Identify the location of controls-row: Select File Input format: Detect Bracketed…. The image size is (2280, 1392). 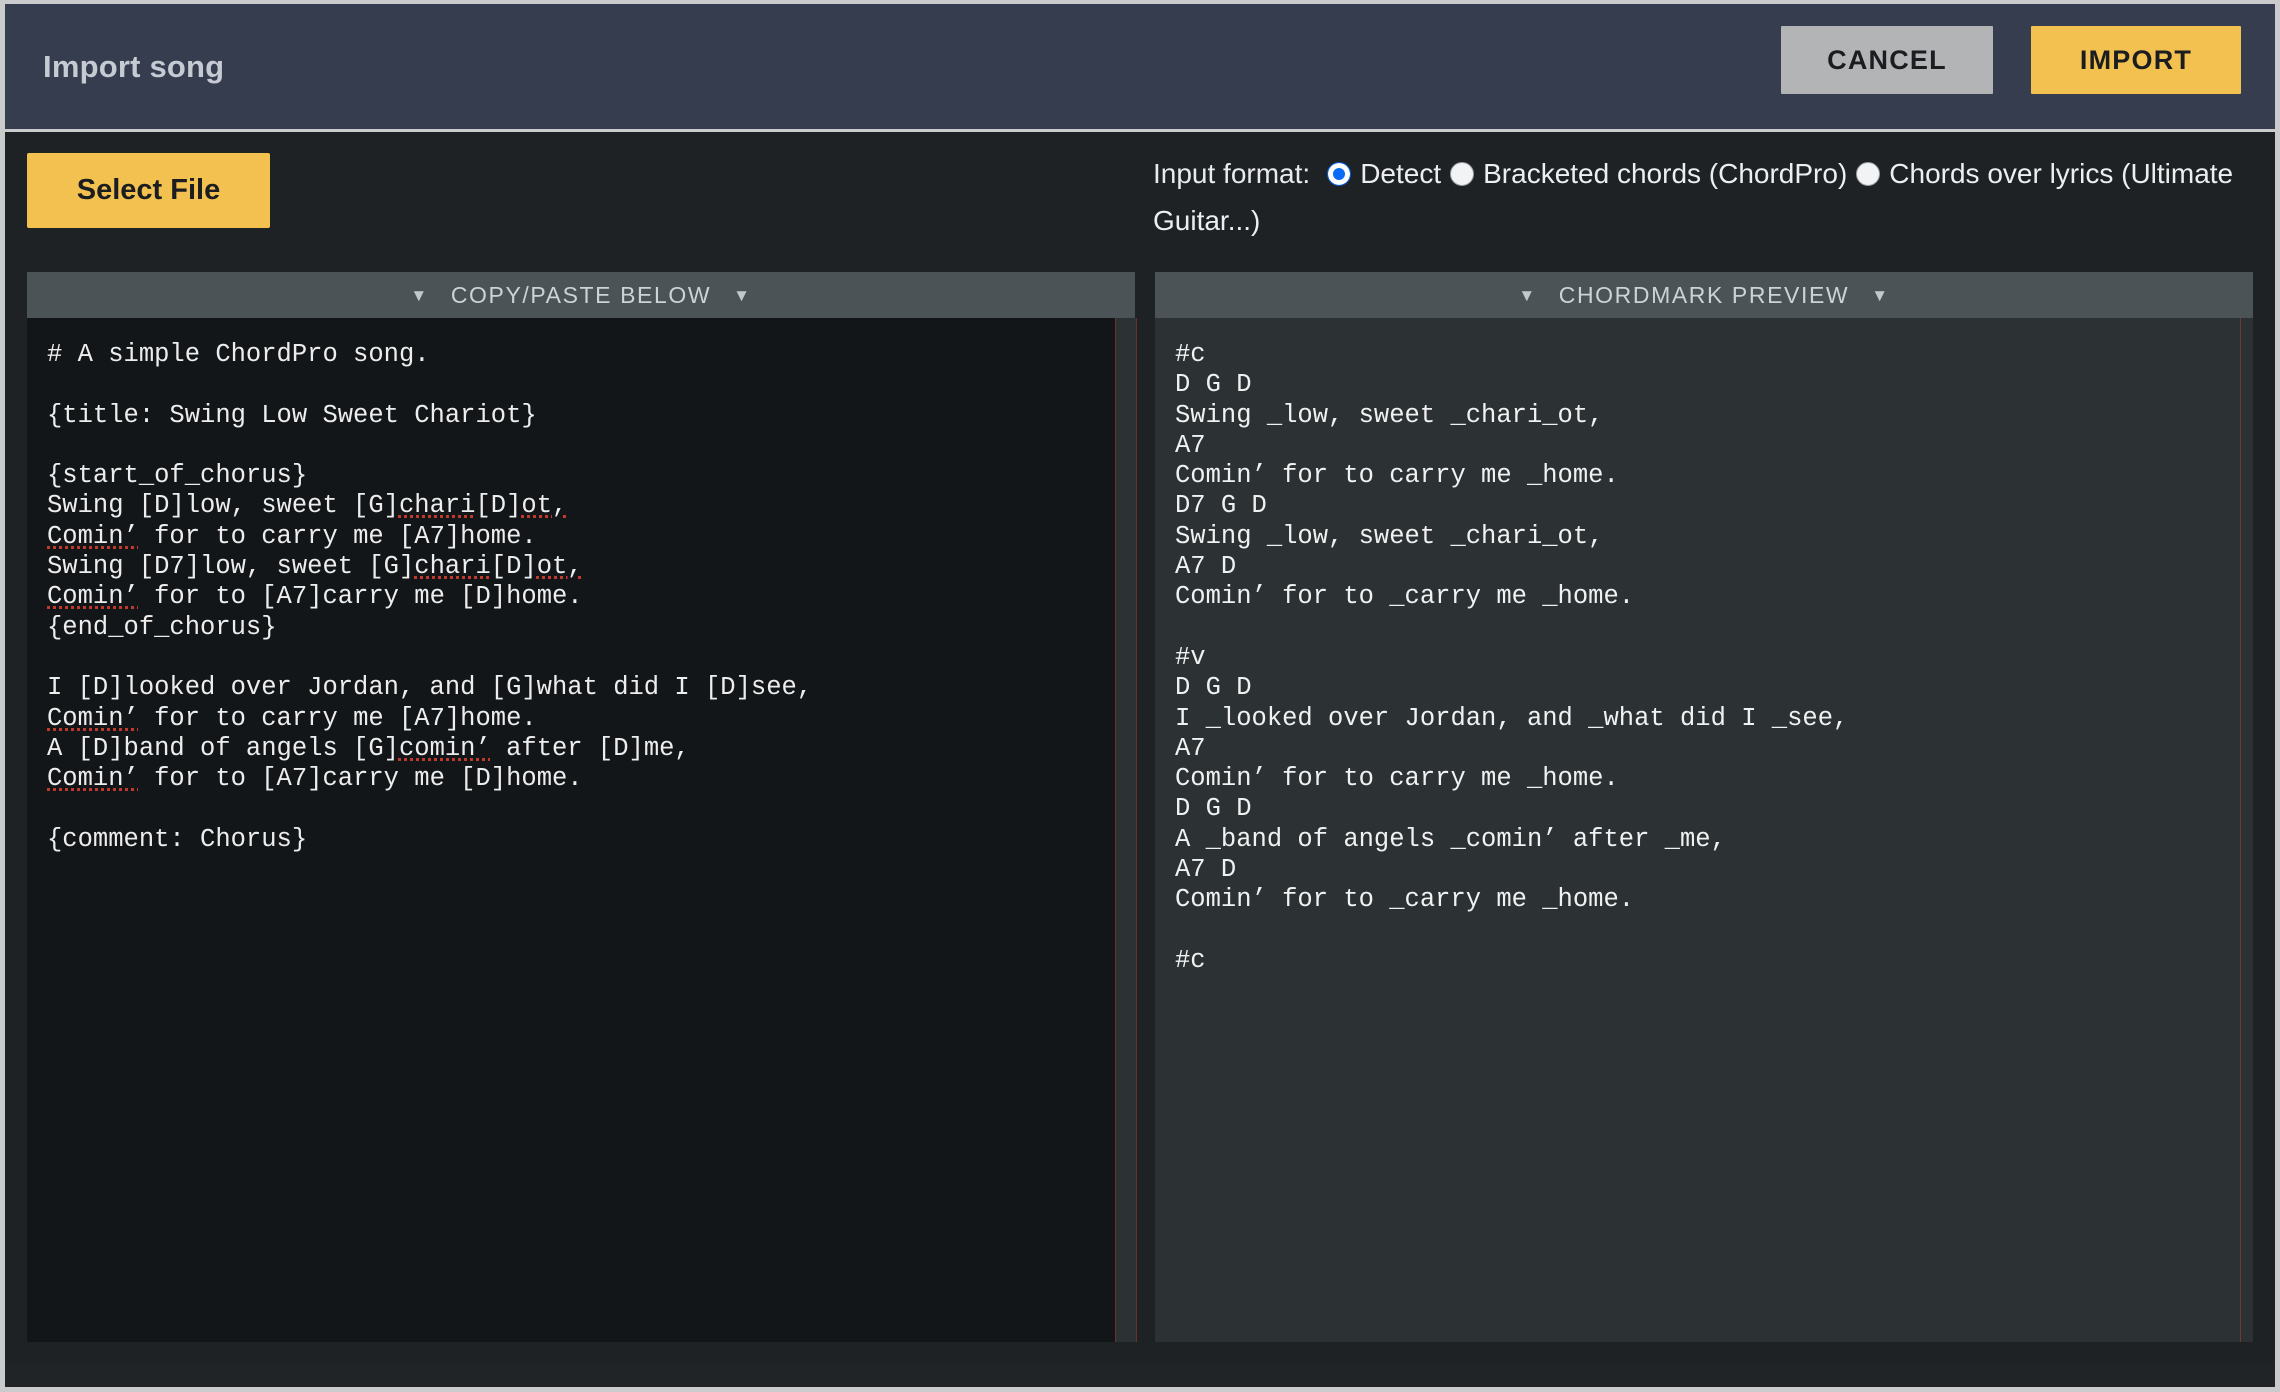
(1140, 202).